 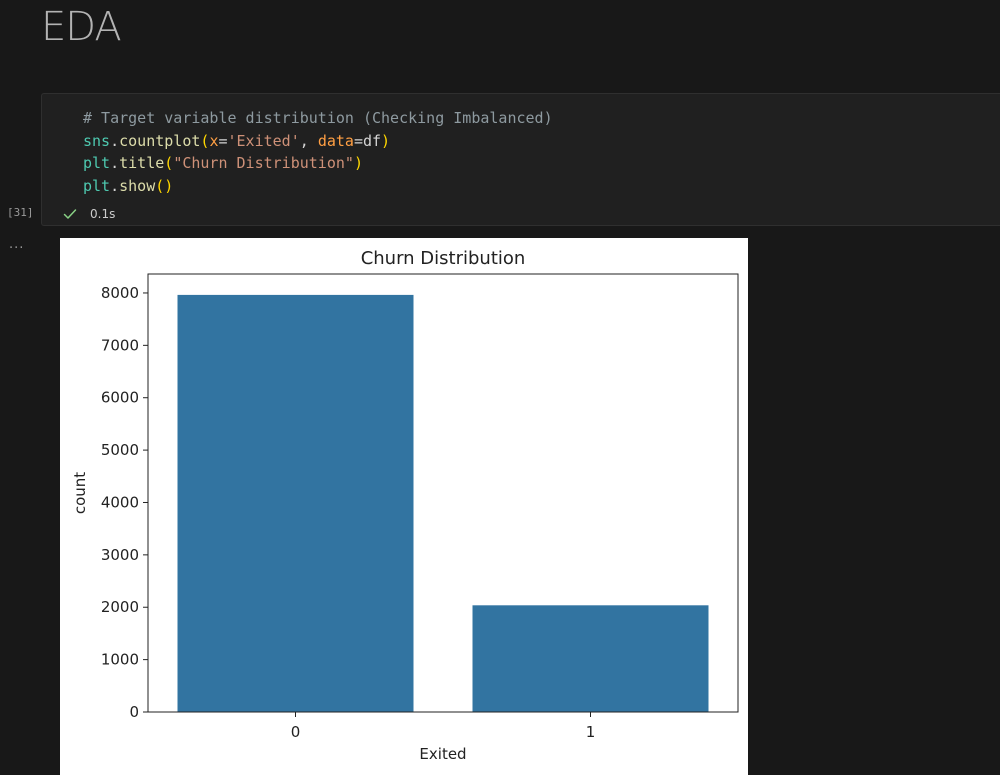 What do you see at coordinates (263, 140) in the screenshot?
I see `code-token: 'Exited'` at bounding box center [263, 140].